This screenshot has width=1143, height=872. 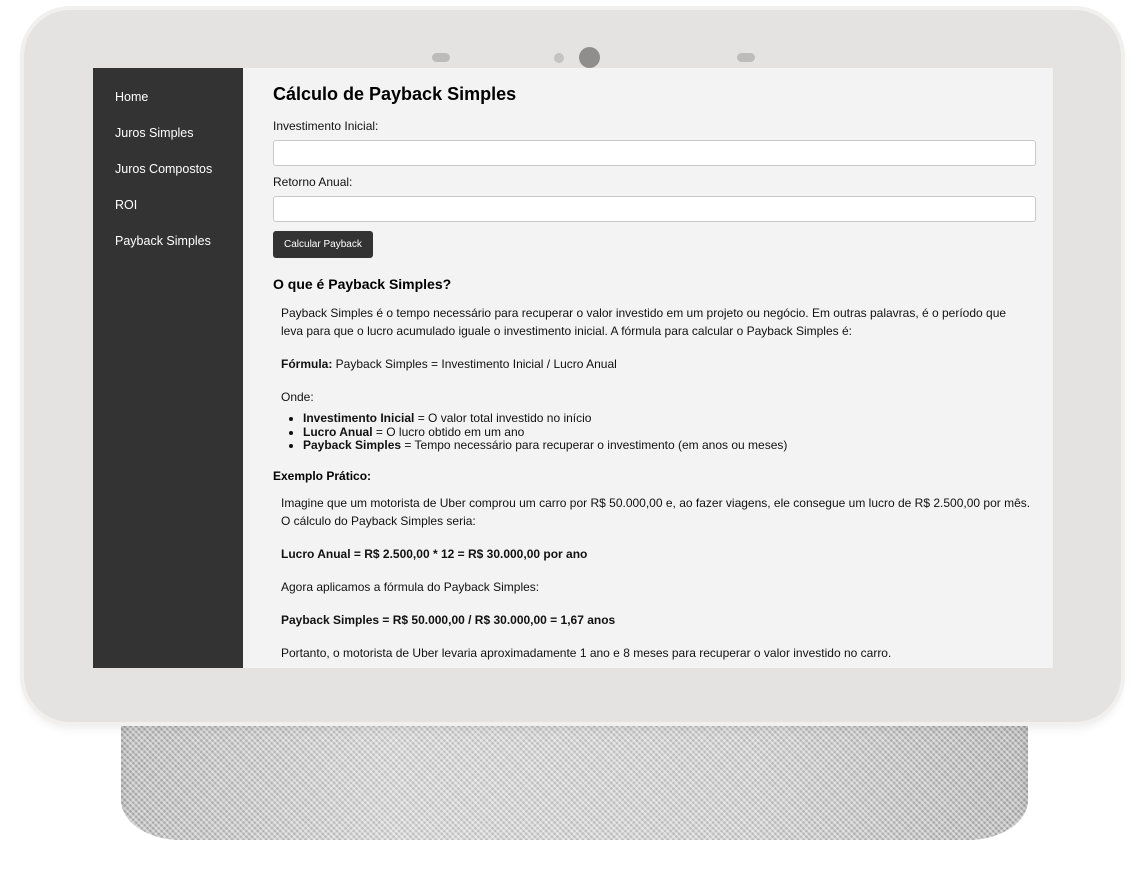 What do you see at coordinates (126, 205) in the screenshot?
I see `sidebar-item-roi: ROI` at bounding box center [126, 205].